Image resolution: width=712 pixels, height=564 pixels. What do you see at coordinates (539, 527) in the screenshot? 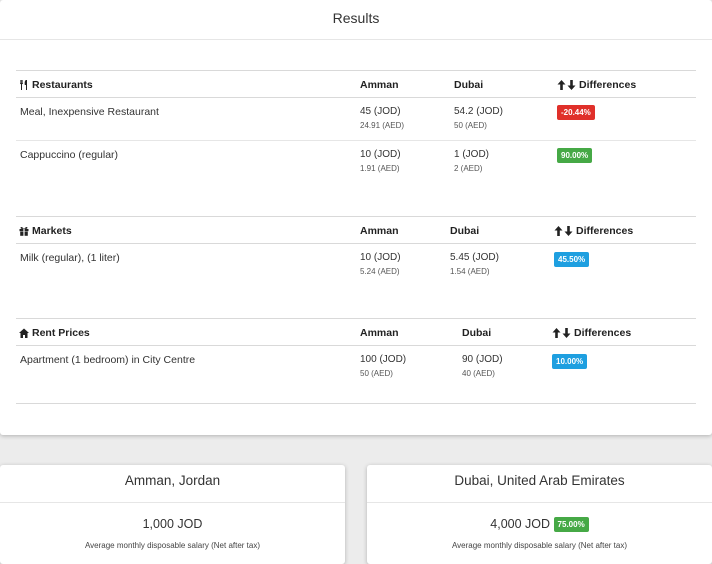
I see `salary-amount: 4,000 JOD 75.00%` at bounding box center [539, 527].